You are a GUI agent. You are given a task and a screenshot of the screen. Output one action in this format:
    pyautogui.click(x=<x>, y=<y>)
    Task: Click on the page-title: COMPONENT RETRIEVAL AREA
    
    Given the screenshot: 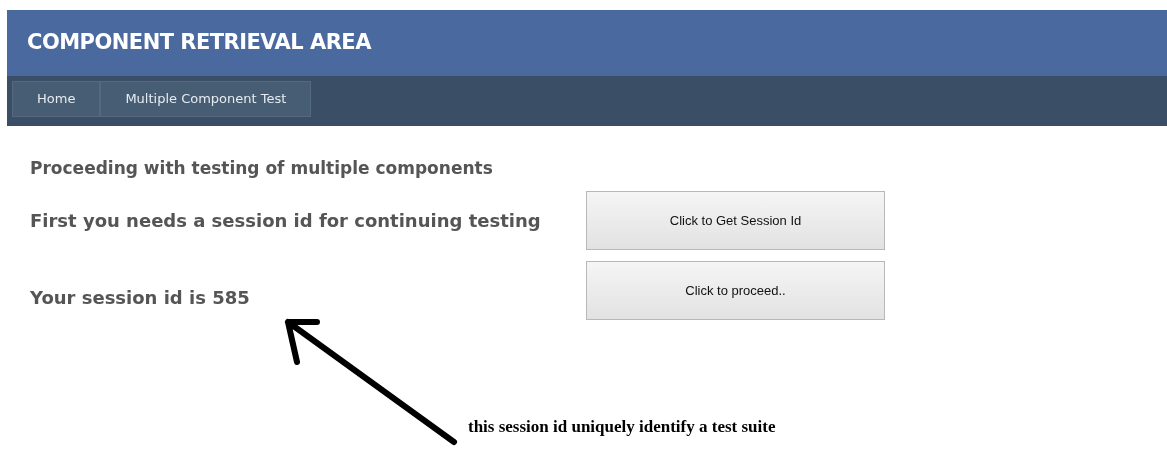 What is the action you would take?
    pyautogui.click(x=199, y=43)
    